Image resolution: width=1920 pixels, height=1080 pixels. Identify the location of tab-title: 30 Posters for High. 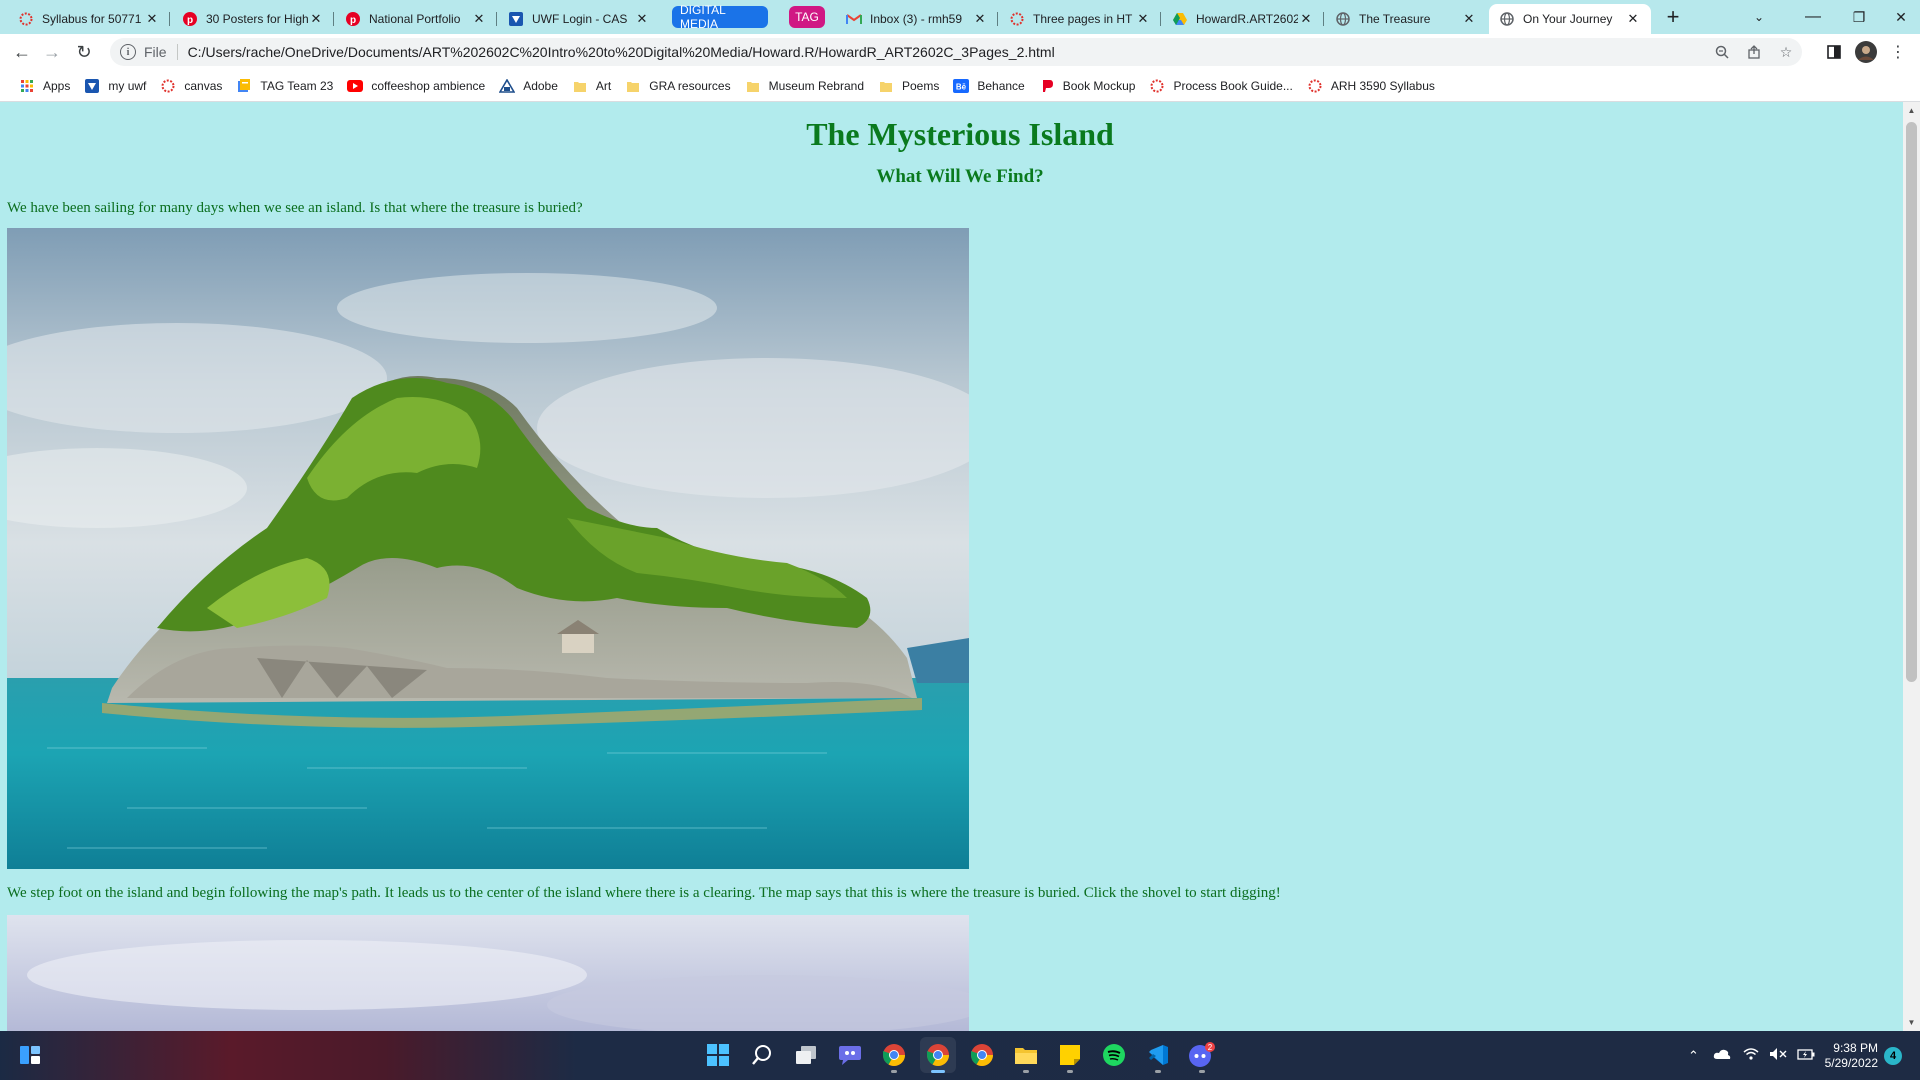
(257, 19).